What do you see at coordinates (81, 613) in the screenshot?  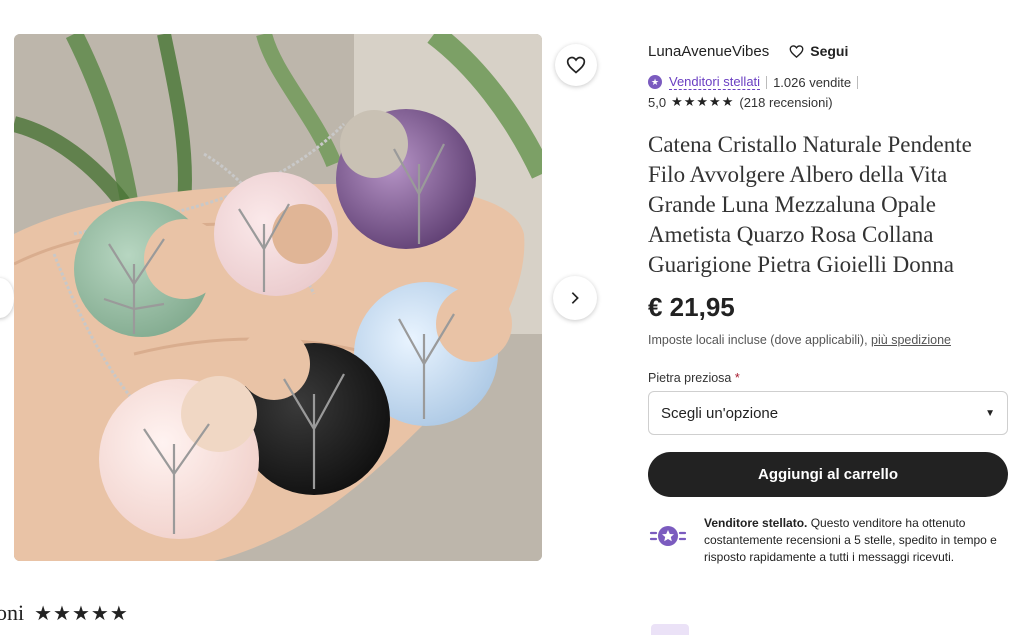 I see `reviews-heading-stars: ★★★★★` at bounding box center [81, 613].